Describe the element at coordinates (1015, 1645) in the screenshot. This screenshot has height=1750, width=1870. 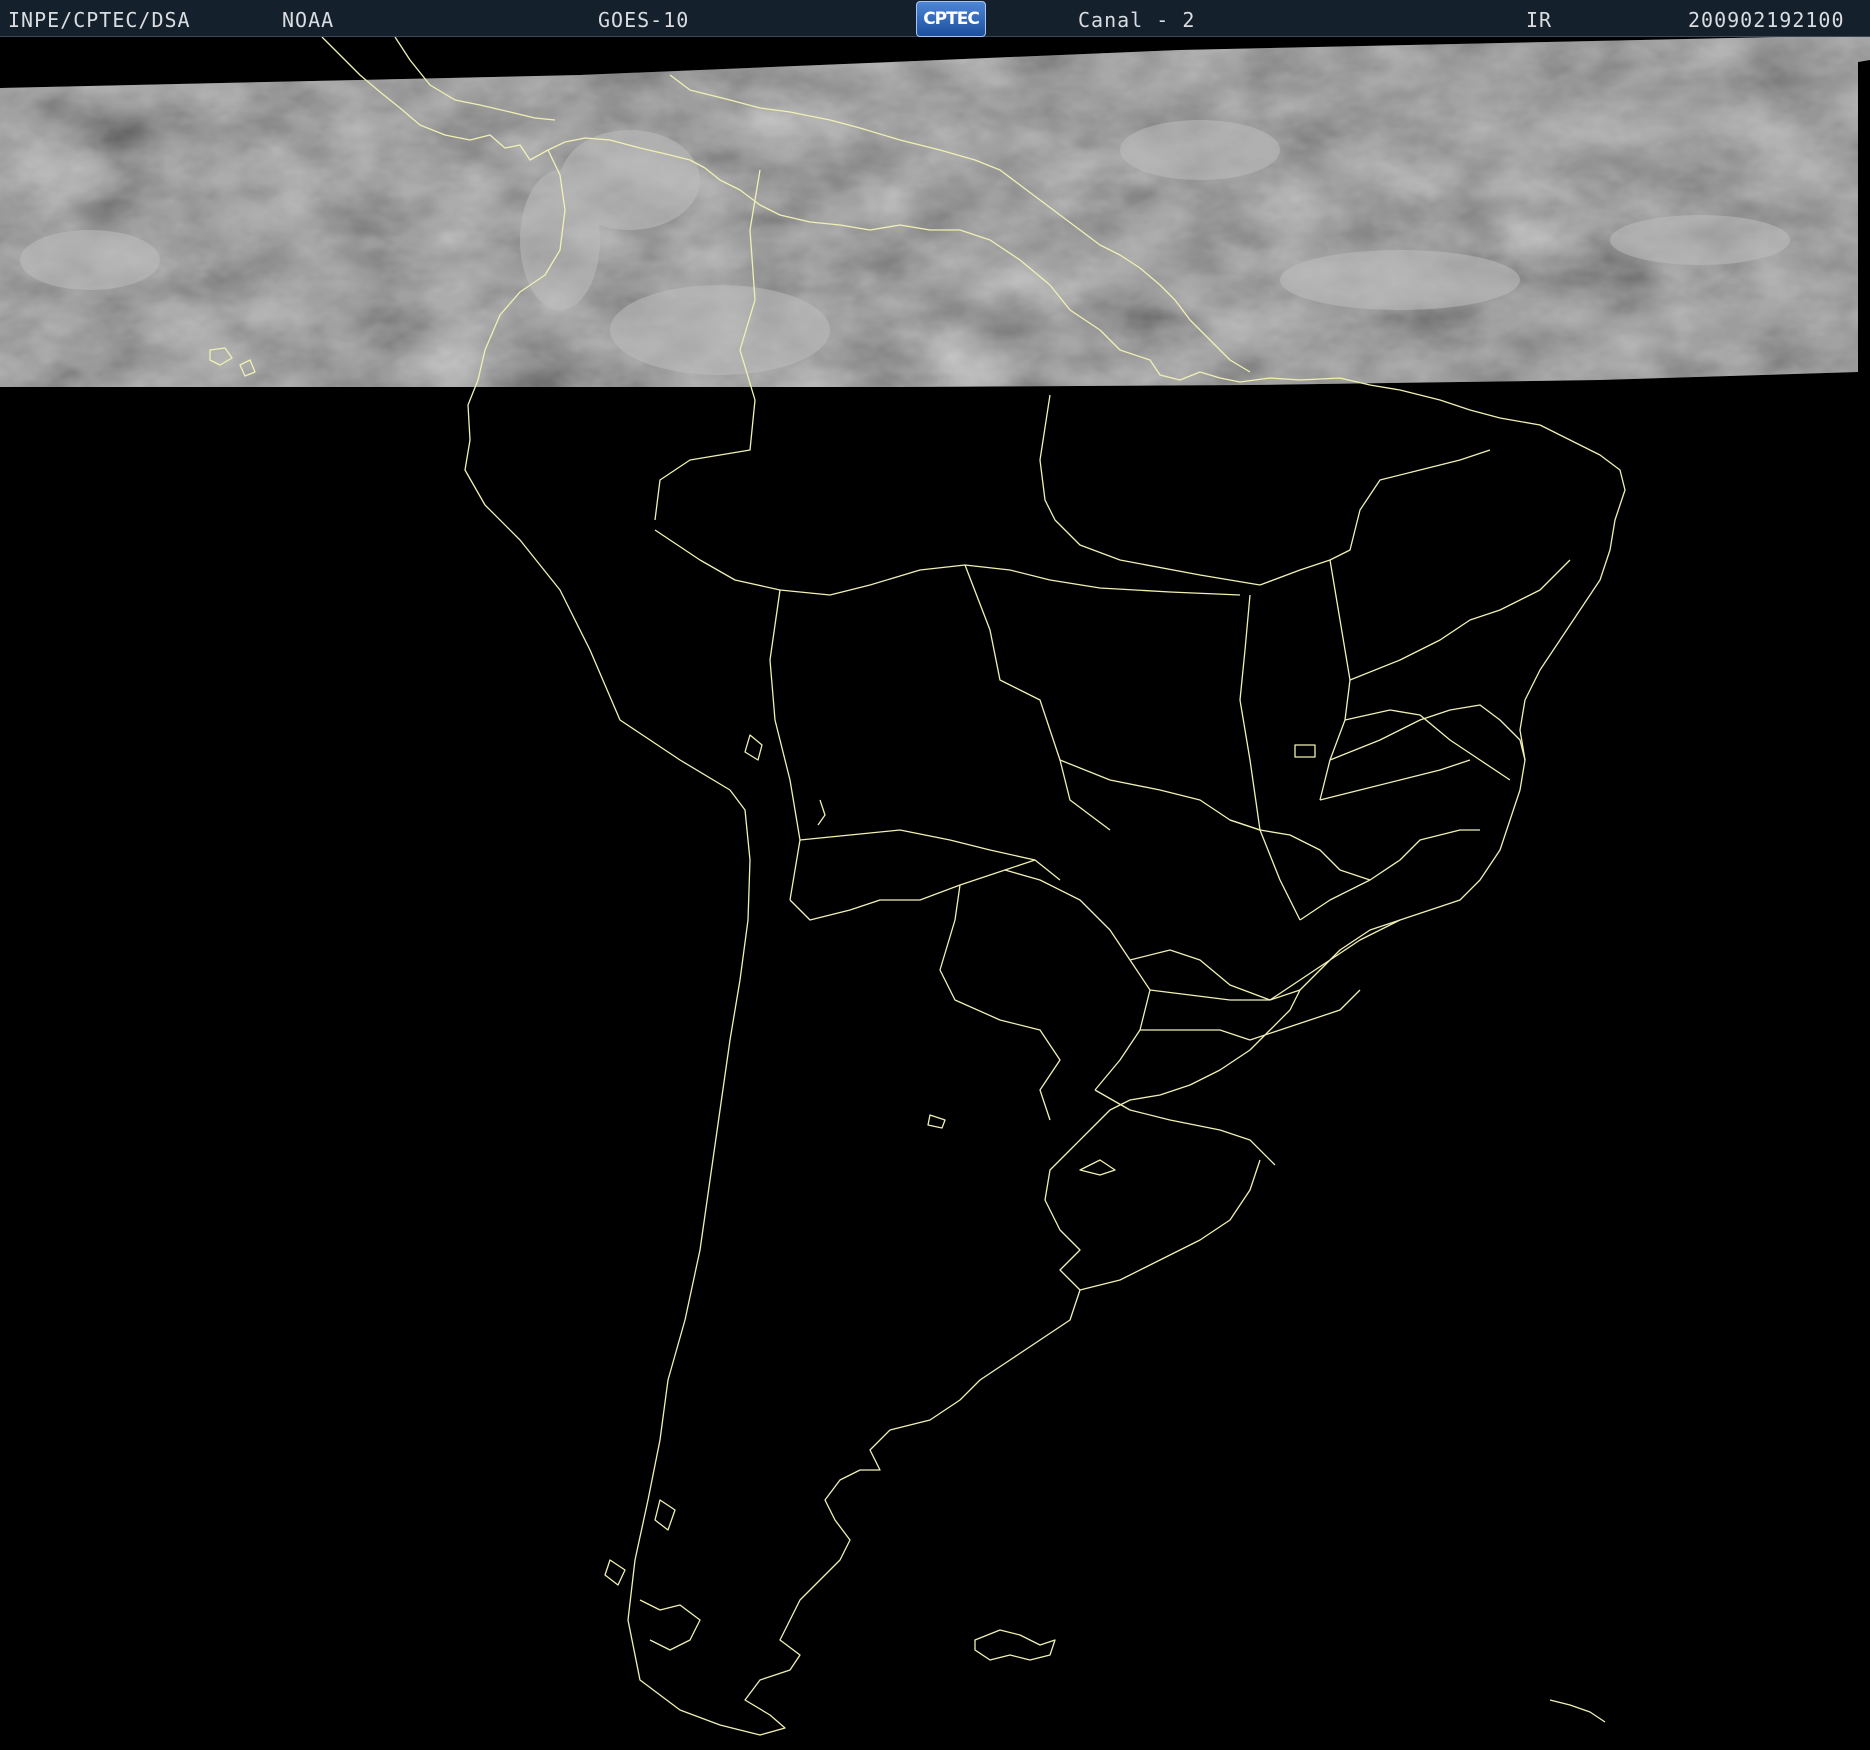
I see `falklands-outline` at that location.